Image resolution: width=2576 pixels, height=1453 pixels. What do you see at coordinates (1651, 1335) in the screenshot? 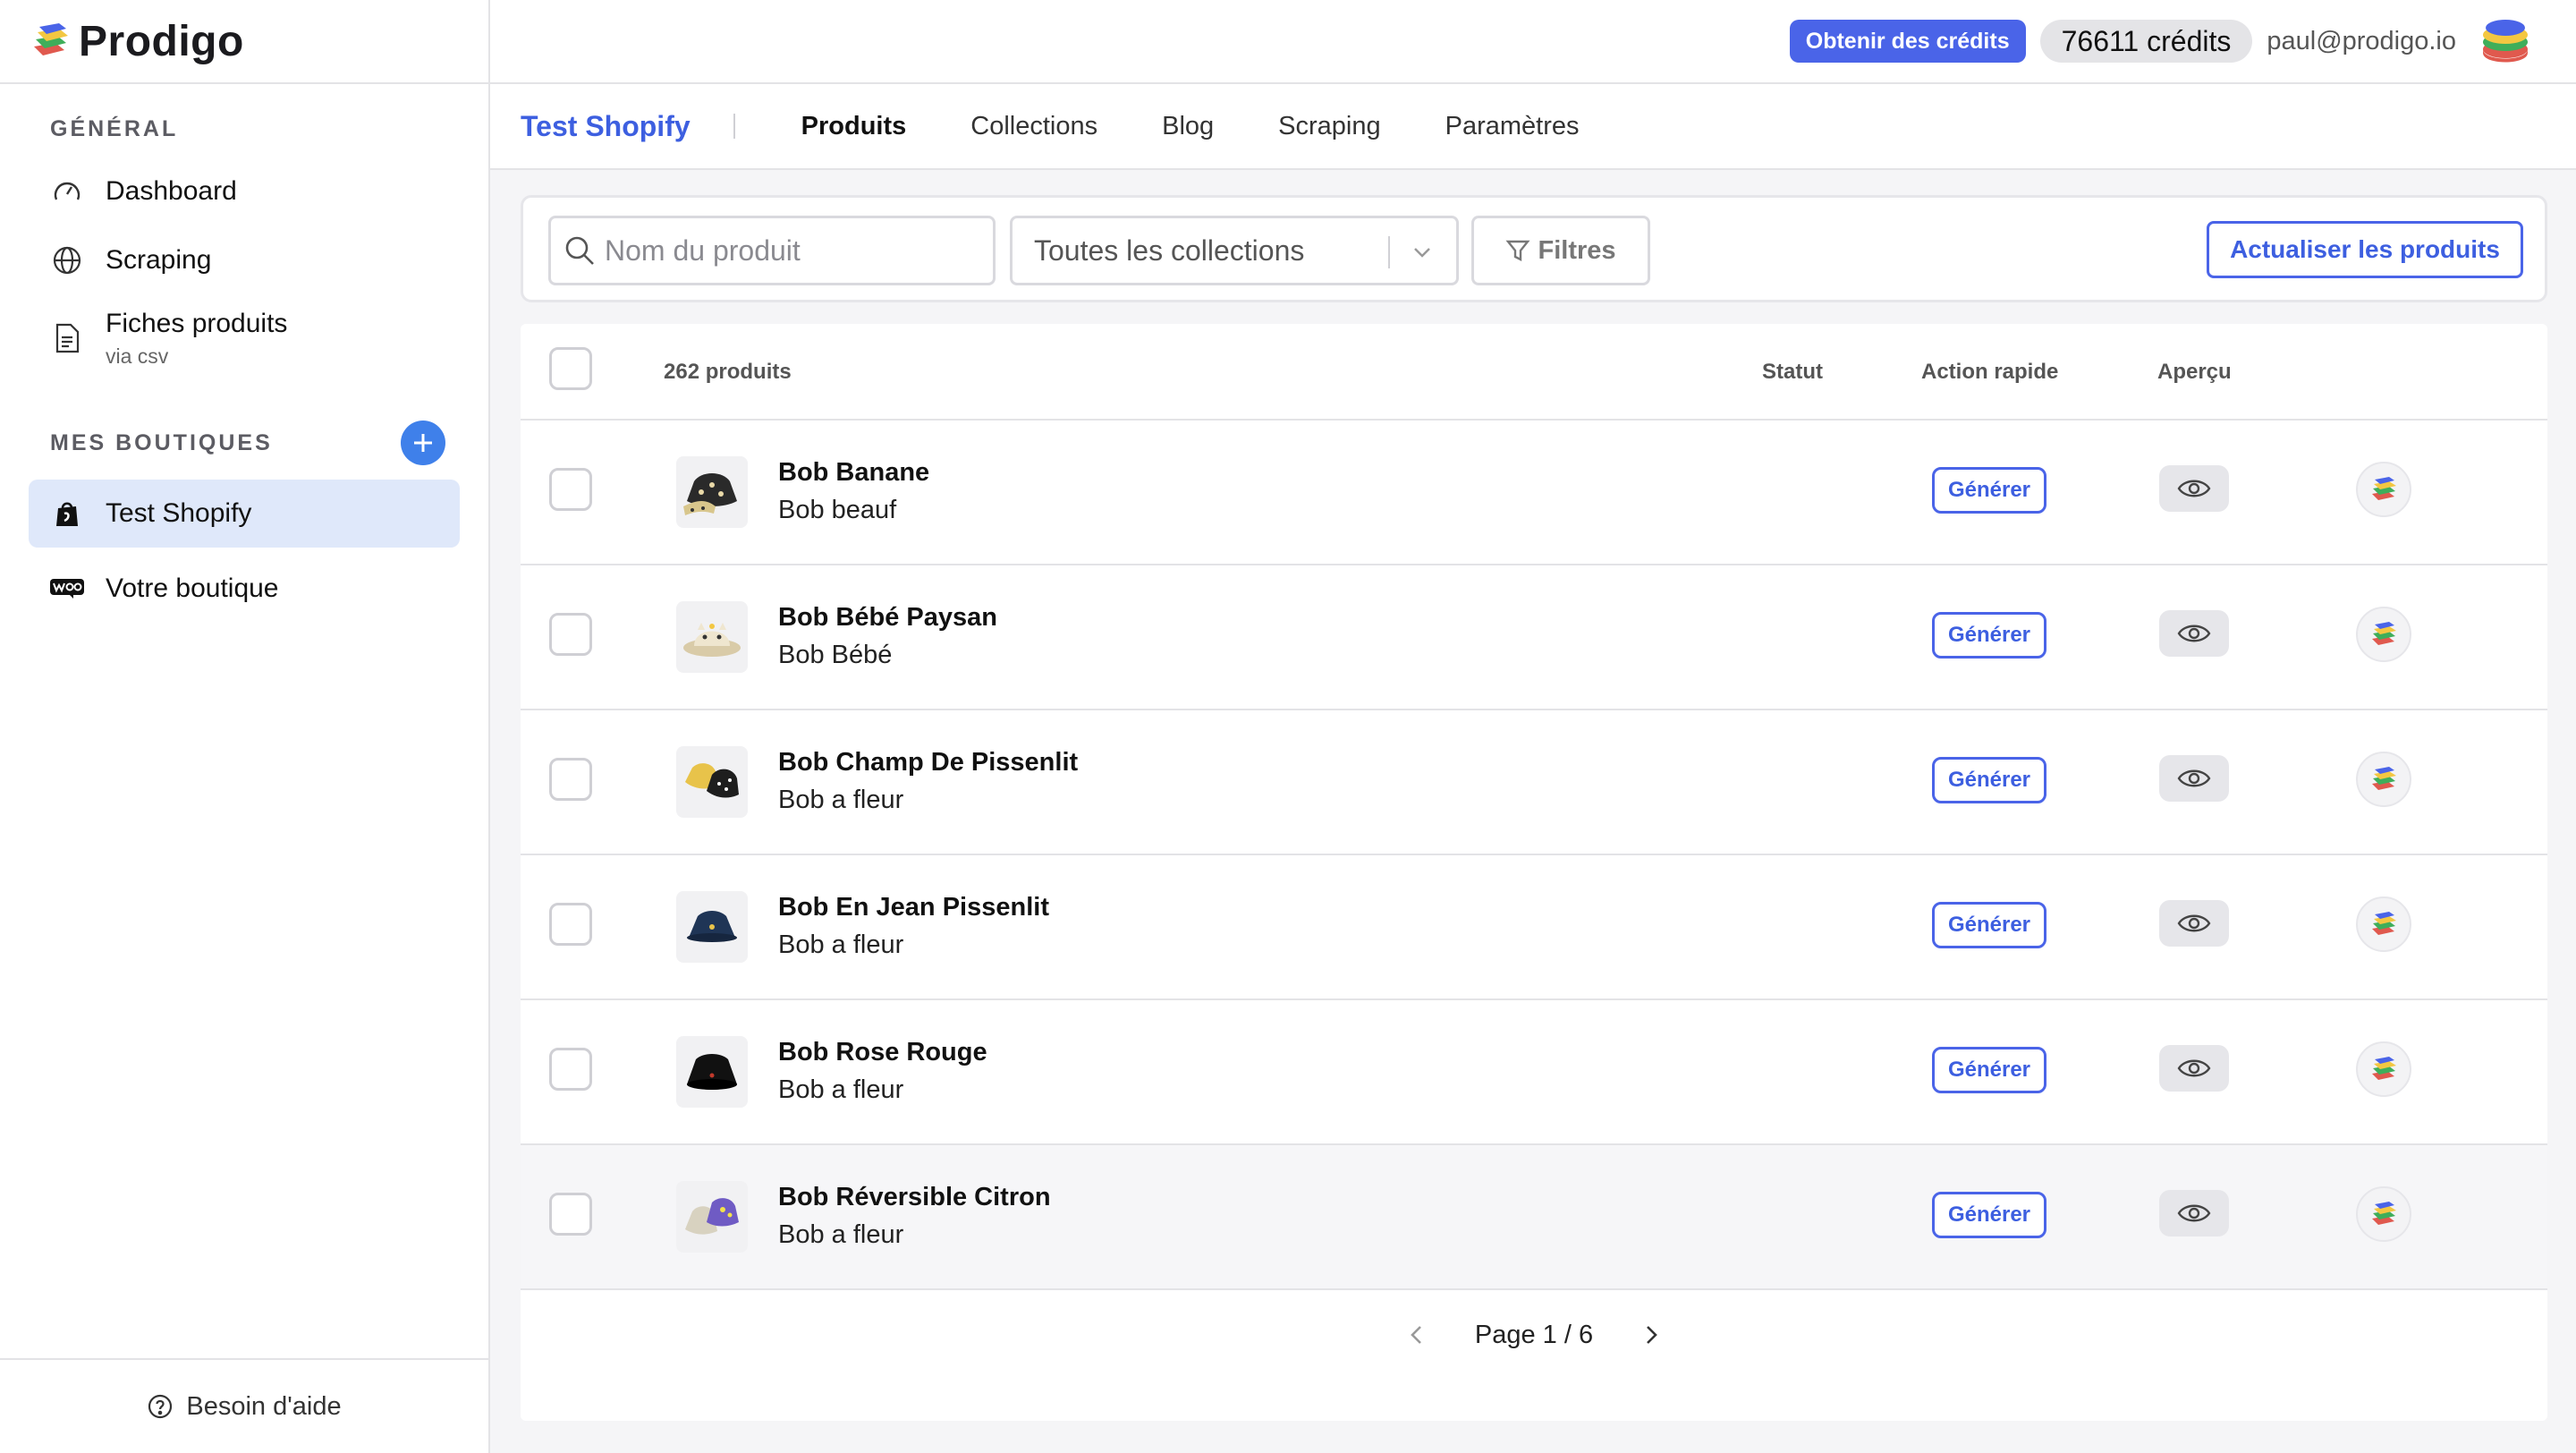
I see `next-page-button` at bounding box center [1651, 1335].